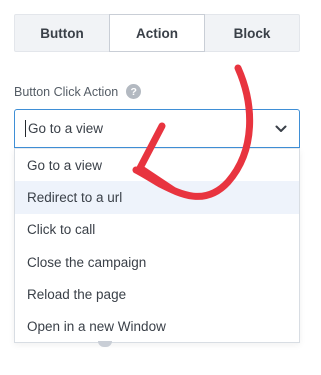  What do you see at coordinates (281, 128) in the screenshot?
I see `chevron-down-icon` at bounding box center [281, 128].